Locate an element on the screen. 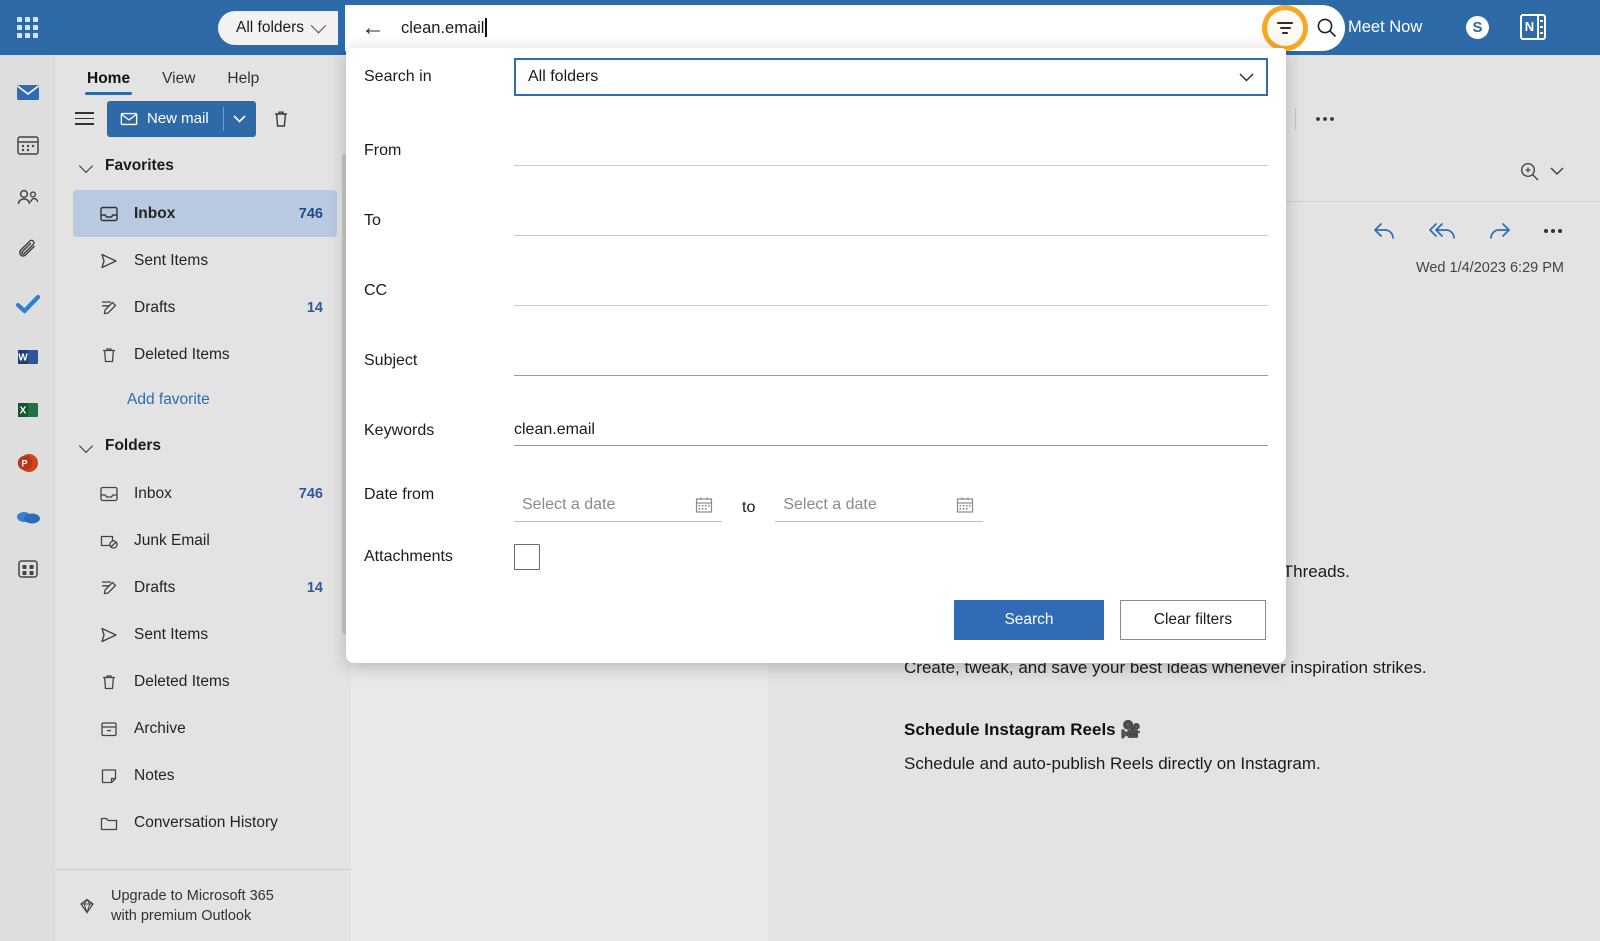 Image resolution: width=1600 pixels, height=941 pixels. app-launcher-waffle-icon is located at coordinates (27, 27).